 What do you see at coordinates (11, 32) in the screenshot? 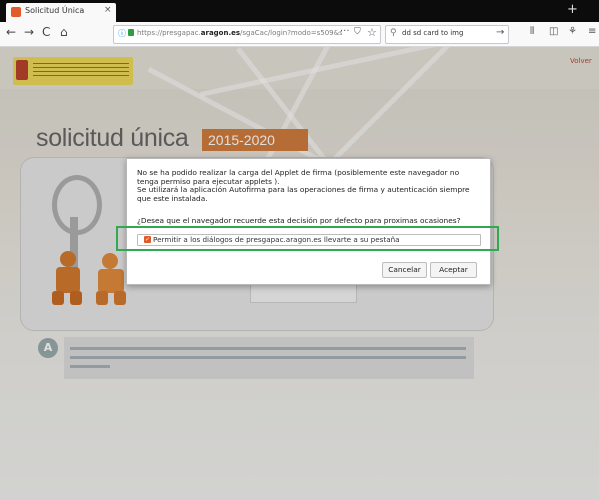
I see `back-icon: ←` at bounding box center [11, 32].